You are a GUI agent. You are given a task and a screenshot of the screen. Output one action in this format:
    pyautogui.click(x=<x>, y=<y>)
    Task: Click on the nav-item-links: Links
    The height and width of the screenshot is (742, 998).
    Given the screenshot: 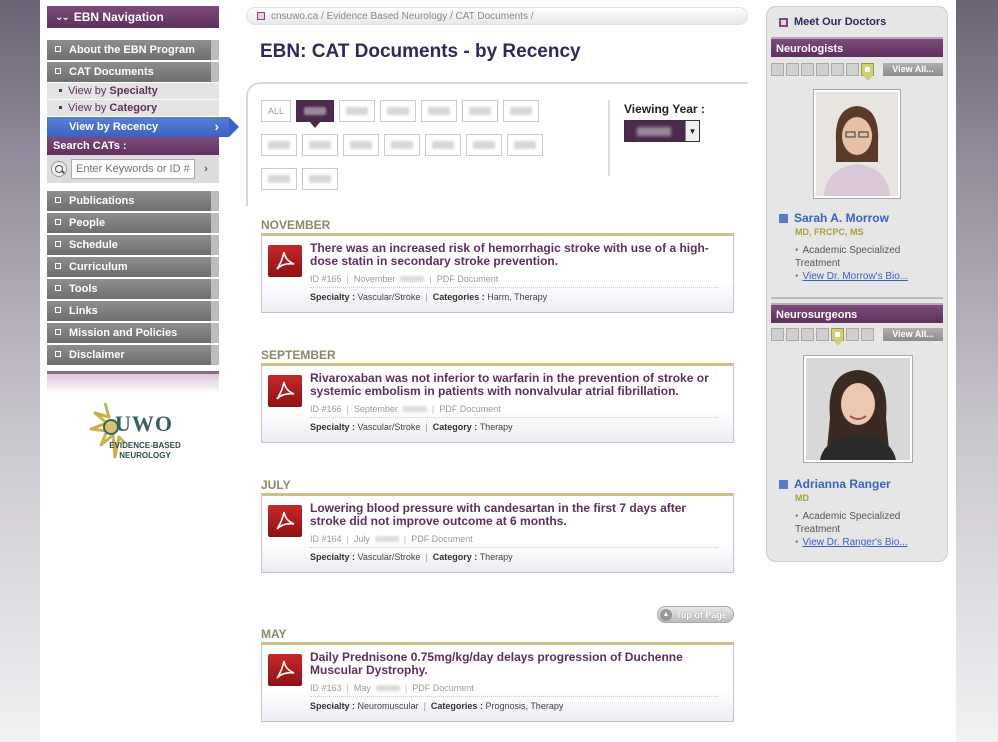 What is the action you would take?
    pyautogui.click(x=133, y=311)
    